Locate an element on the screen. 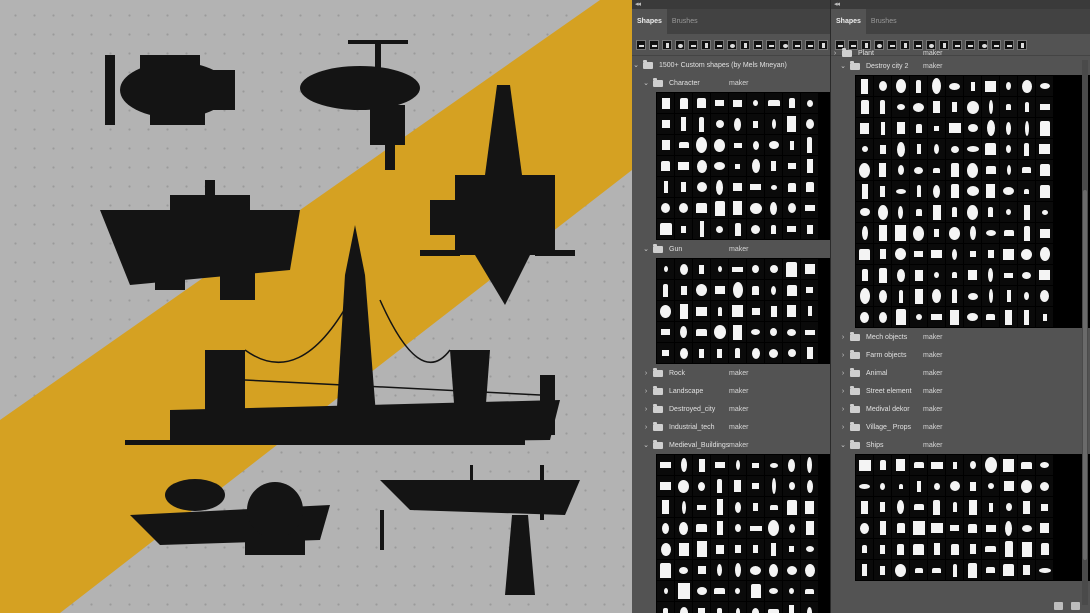 The image size is (1090, 613). tab-shapes: Shapes is located at coordinates (848, 21).